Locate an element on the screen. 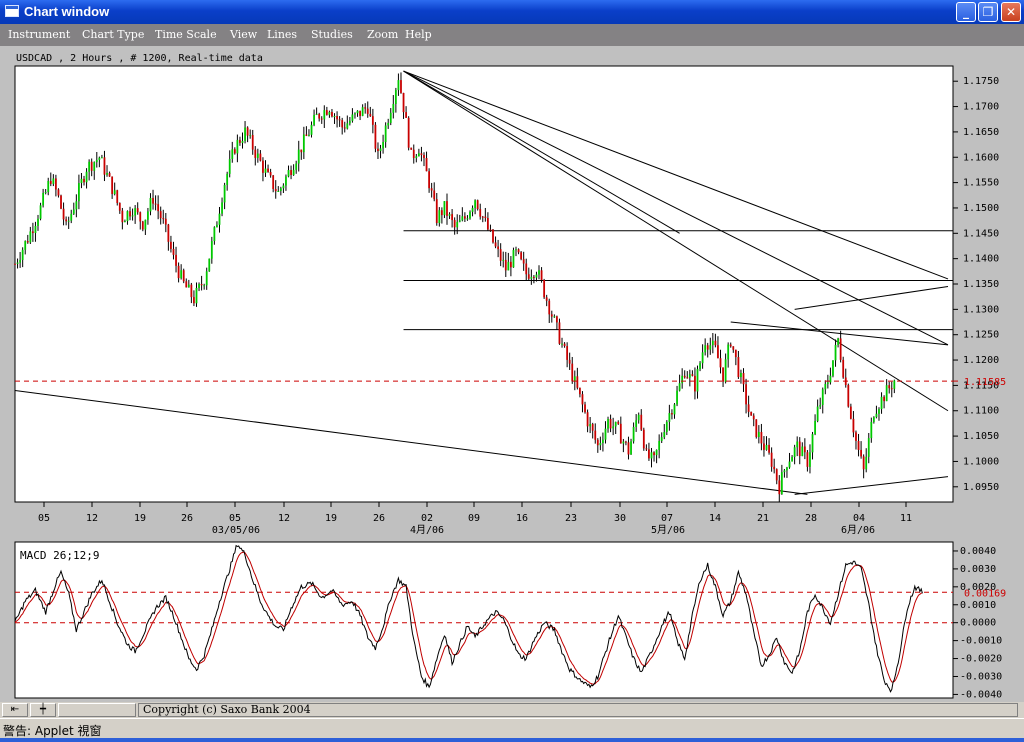 This screenshot has height=742, width=1024. price-tick-label: 1.0950 is located at coordinates (981, 487).